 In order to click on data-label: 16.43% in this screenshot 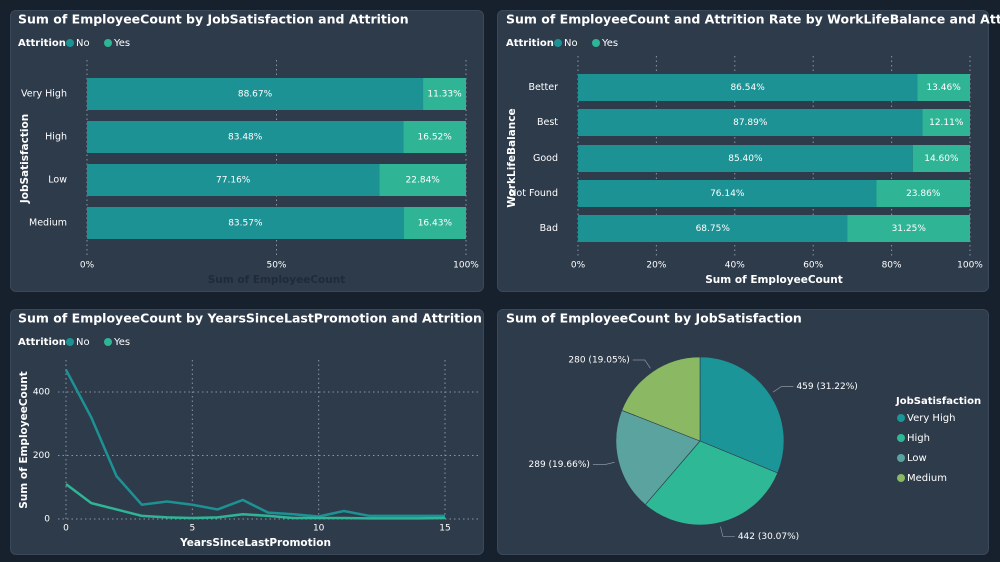, I will do `click(435, 224)`.